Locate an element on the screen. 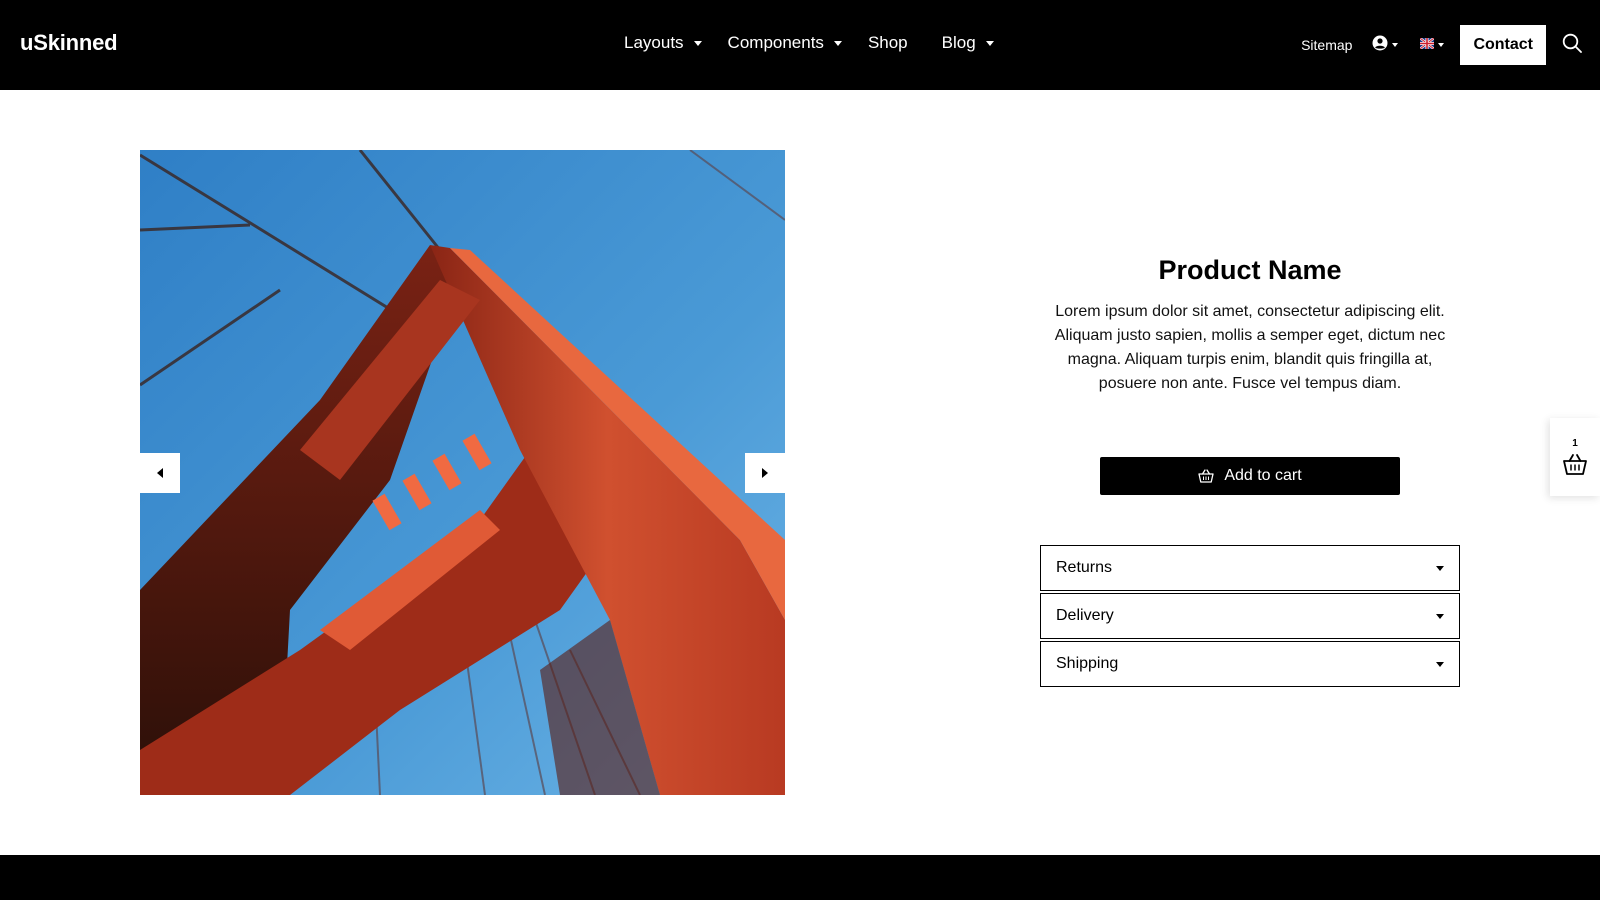 This screenshot has height=900, width=1600. user-circle-icon is located at coordinates (1380, 45).